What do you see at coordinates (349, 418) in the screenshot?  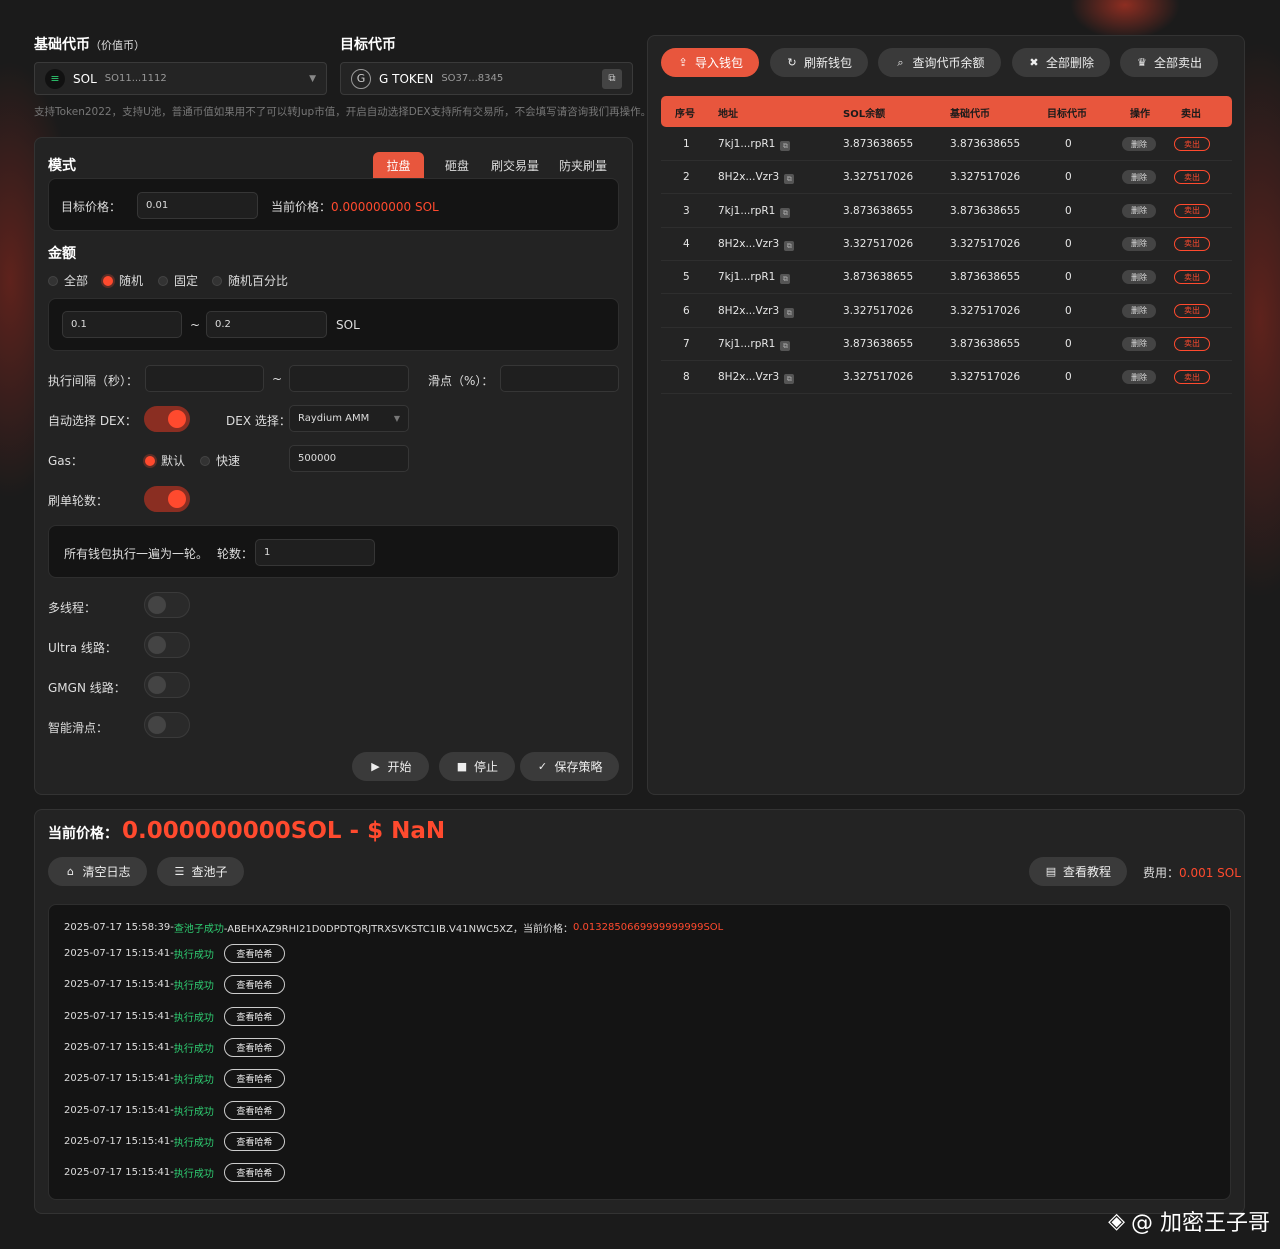 I see `dex-select: Raydium AMM ▼` at bounding box center [349, 418].